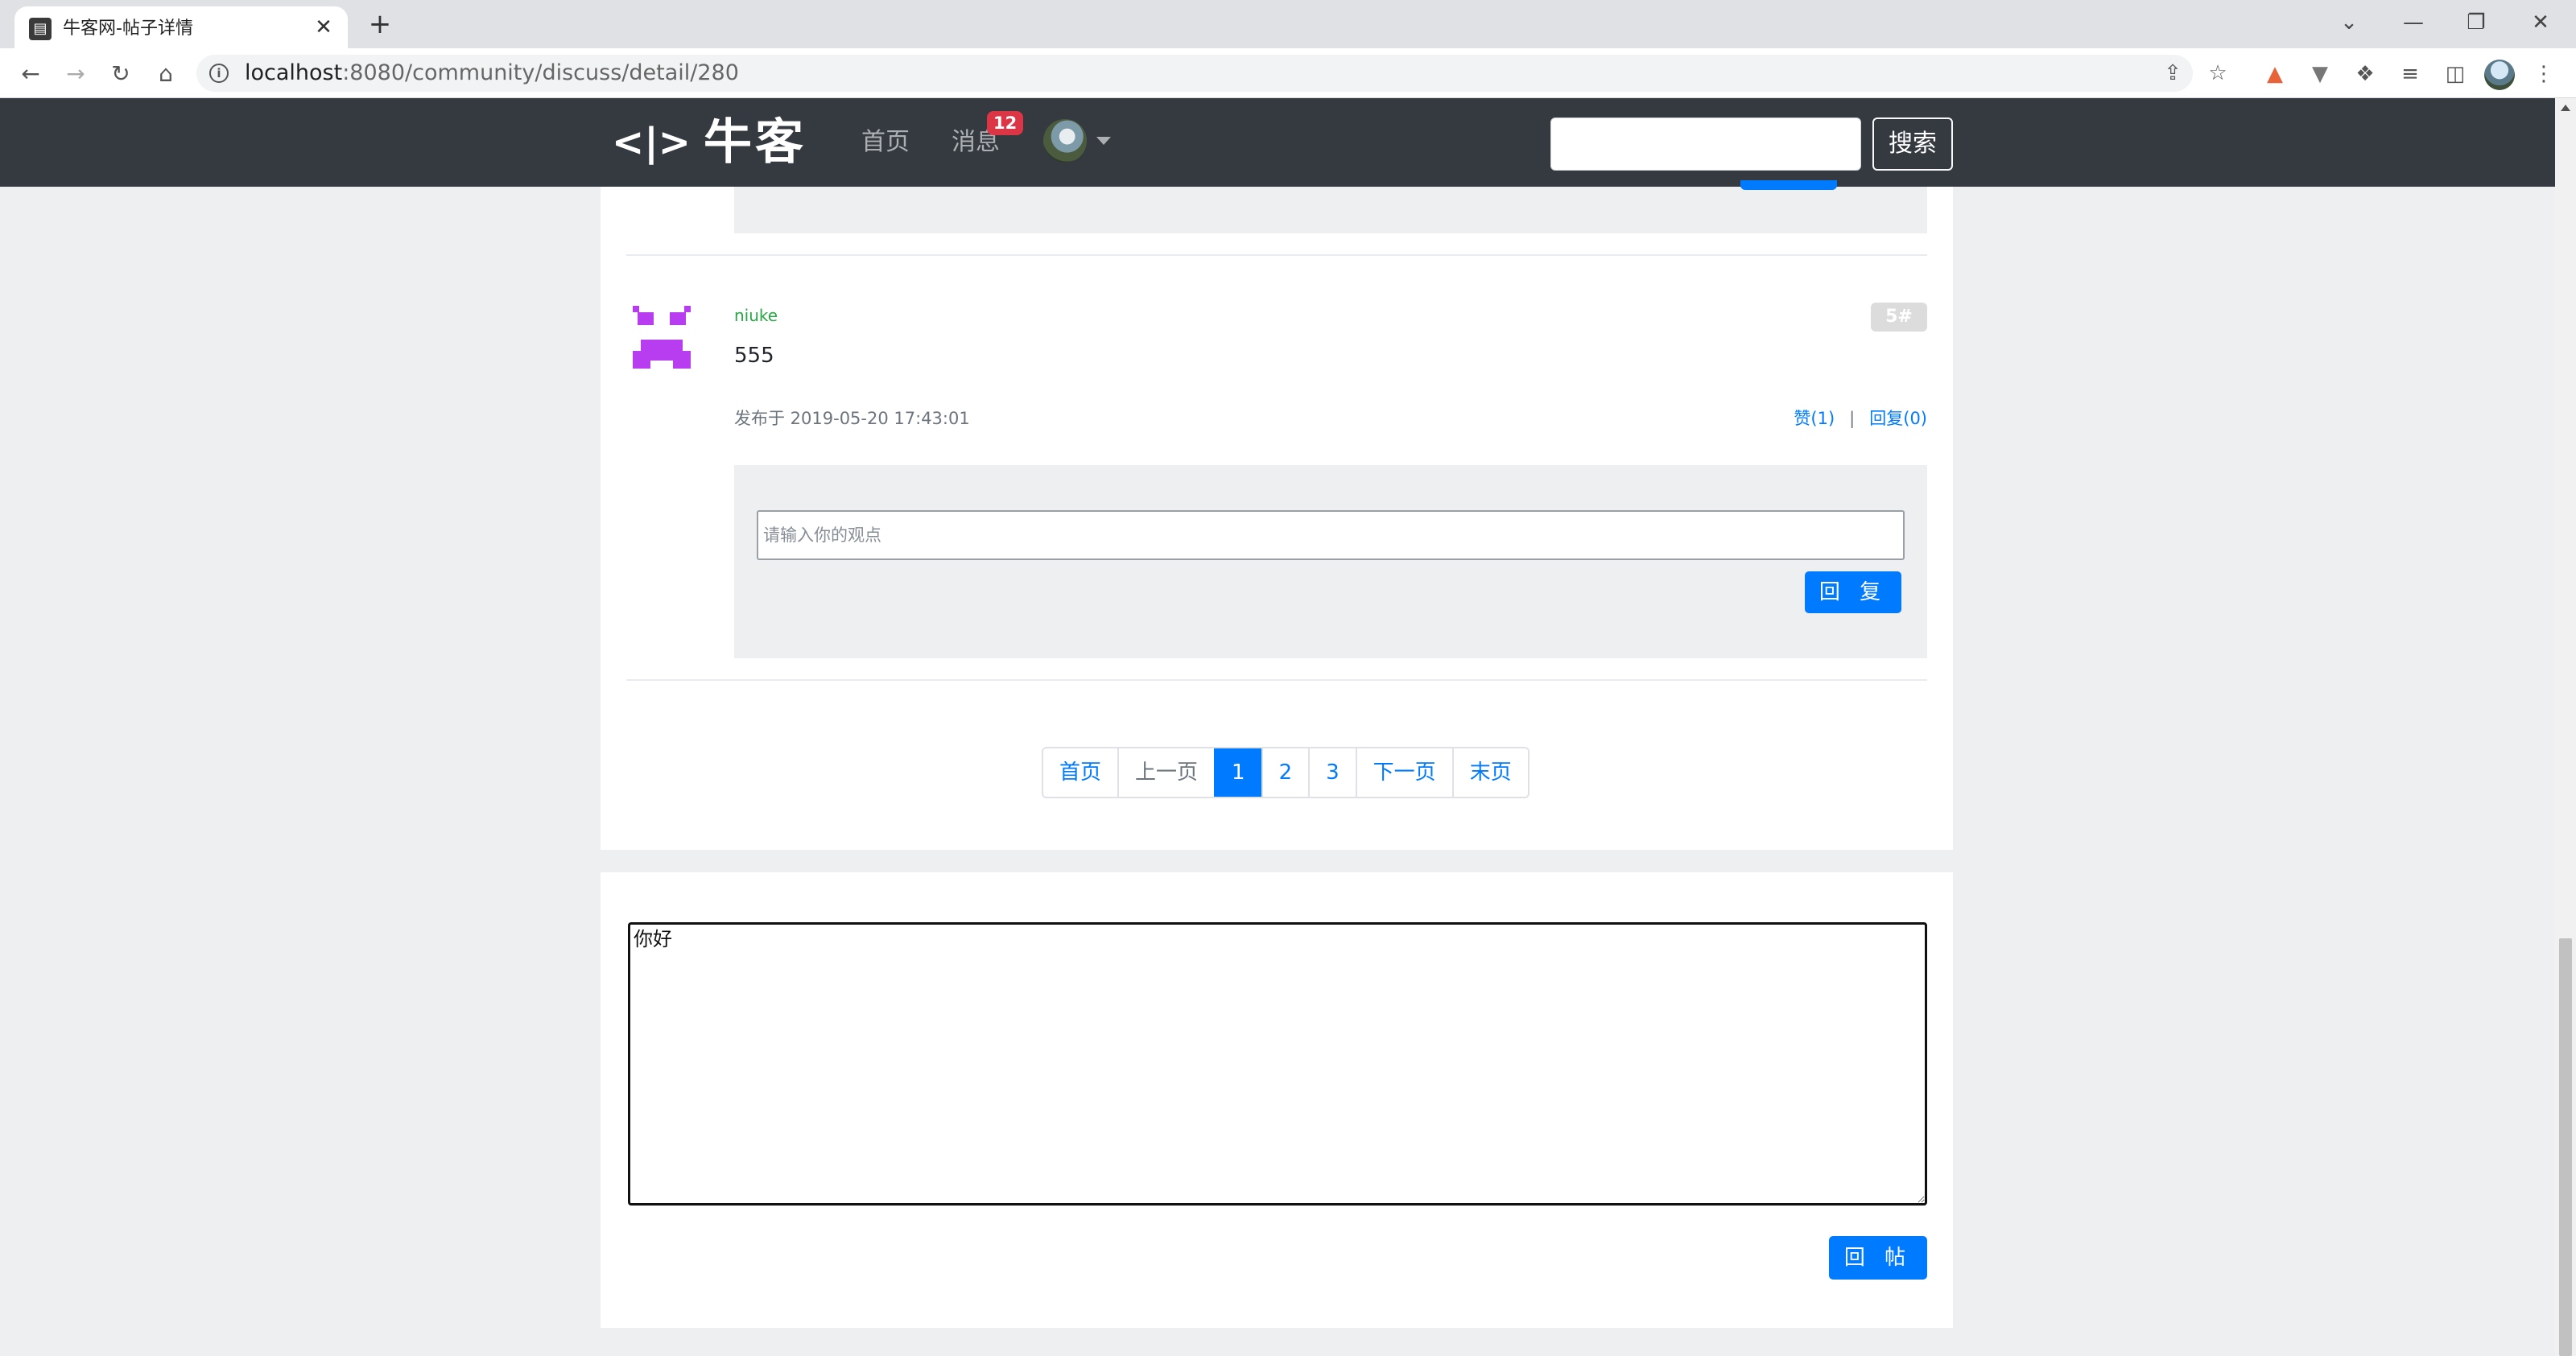 This screenshot has width=2576, height=1356. Describe the element at coordinates (2172, 73) in the screenshot. I see `share-icon: ⇪` at that location.